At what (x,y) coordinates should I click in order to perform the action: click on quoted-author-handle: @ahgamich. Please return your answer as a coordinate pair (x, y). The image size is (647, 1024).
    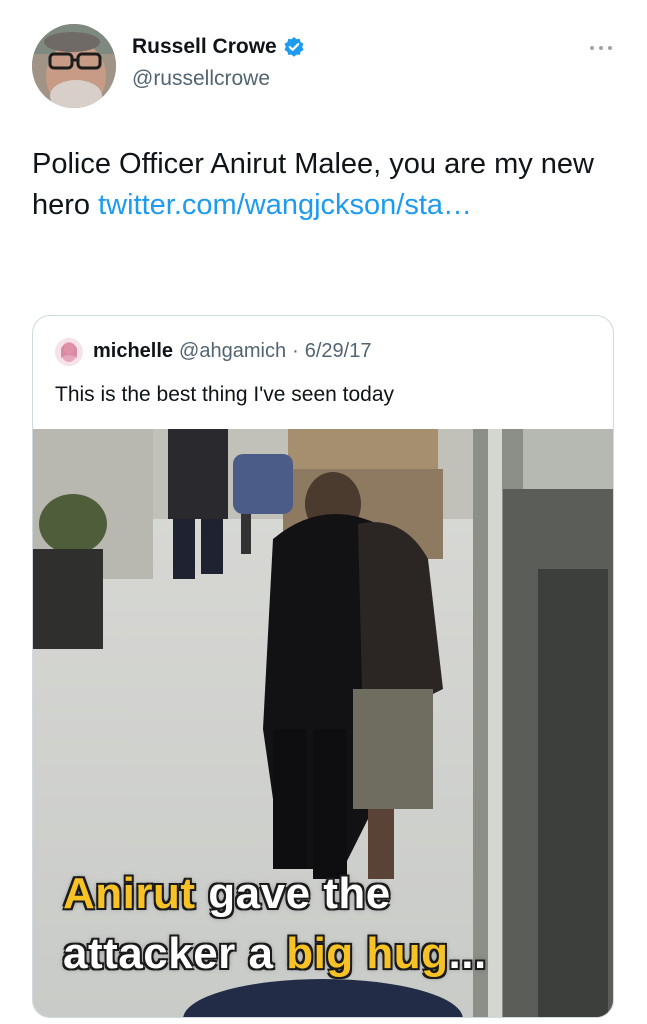
    Looking at the image, I should click on (232, 351).